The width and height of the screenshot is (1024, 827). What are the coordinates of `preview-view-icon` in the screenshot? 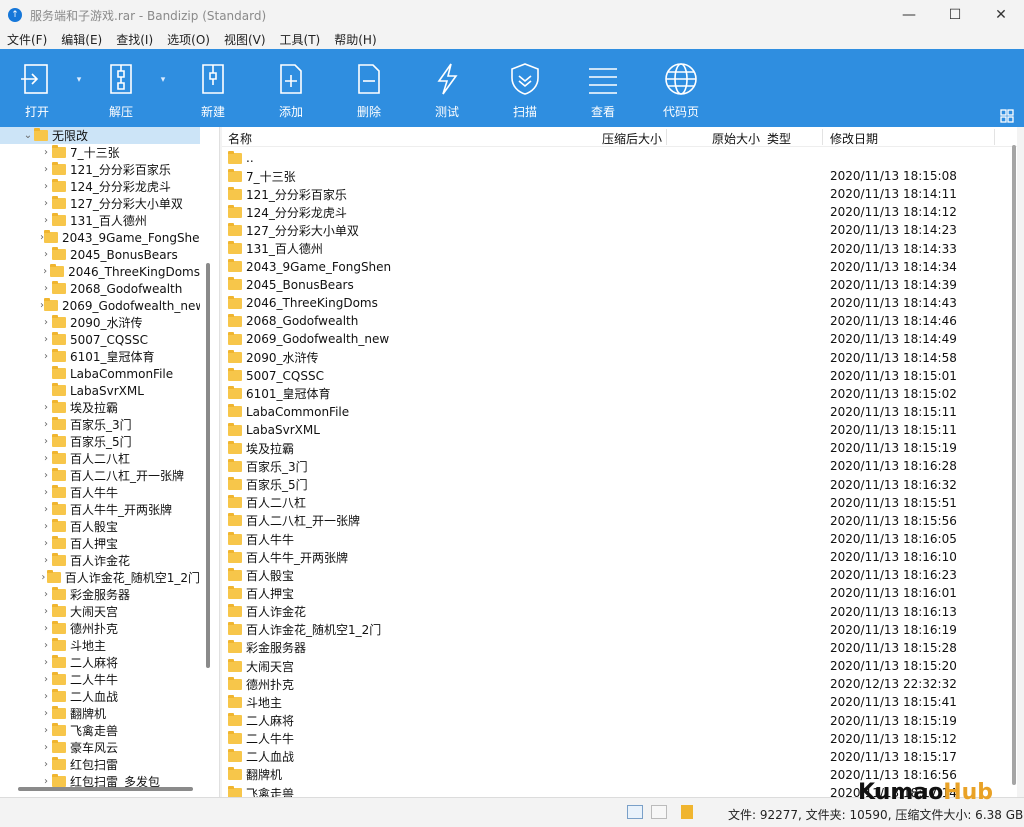 It's located at (659, 812).